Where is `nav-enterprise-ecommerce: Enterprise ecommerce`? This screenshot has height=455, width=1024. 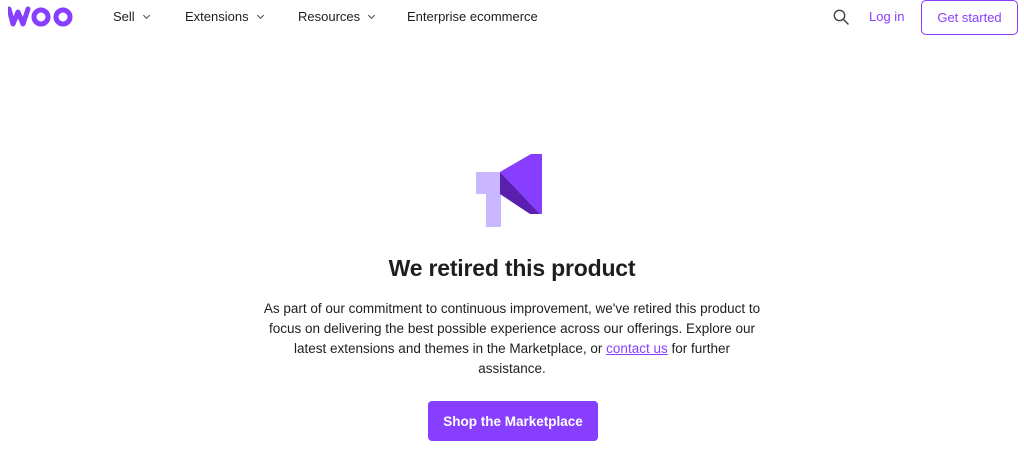 nav-enterprise-ecommerce: Enterprise ecommerce is located at coordinates (472, 16).